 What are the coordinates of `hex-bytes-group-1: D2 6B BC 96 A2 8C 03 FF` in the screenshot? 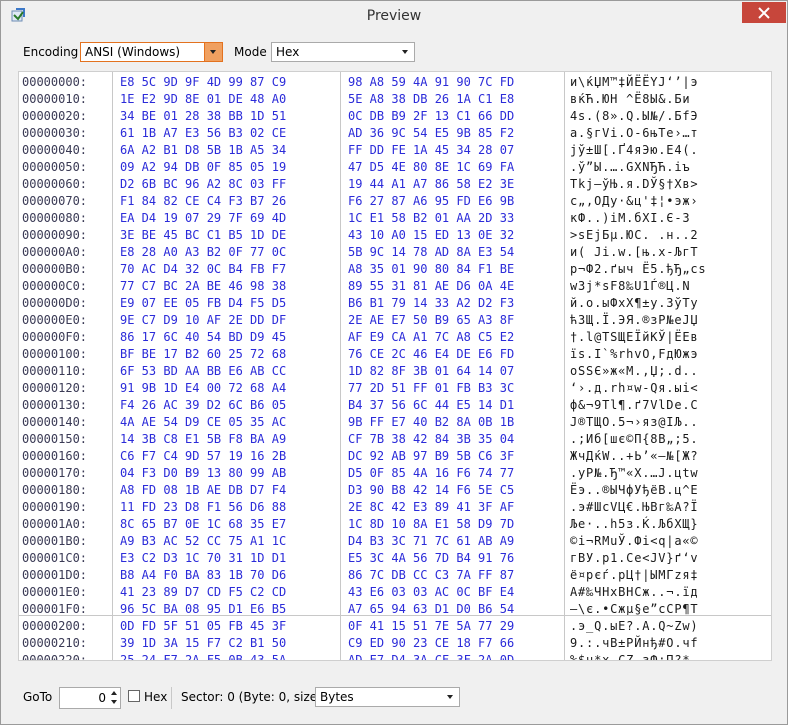 It's located at (203, 184).